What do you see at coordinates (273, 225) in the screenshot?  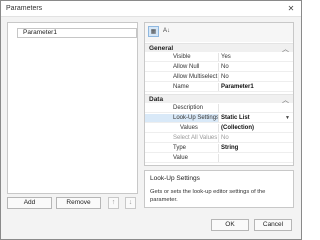 I see `cancel-button: Cancel` at bounding box center [273, 225].